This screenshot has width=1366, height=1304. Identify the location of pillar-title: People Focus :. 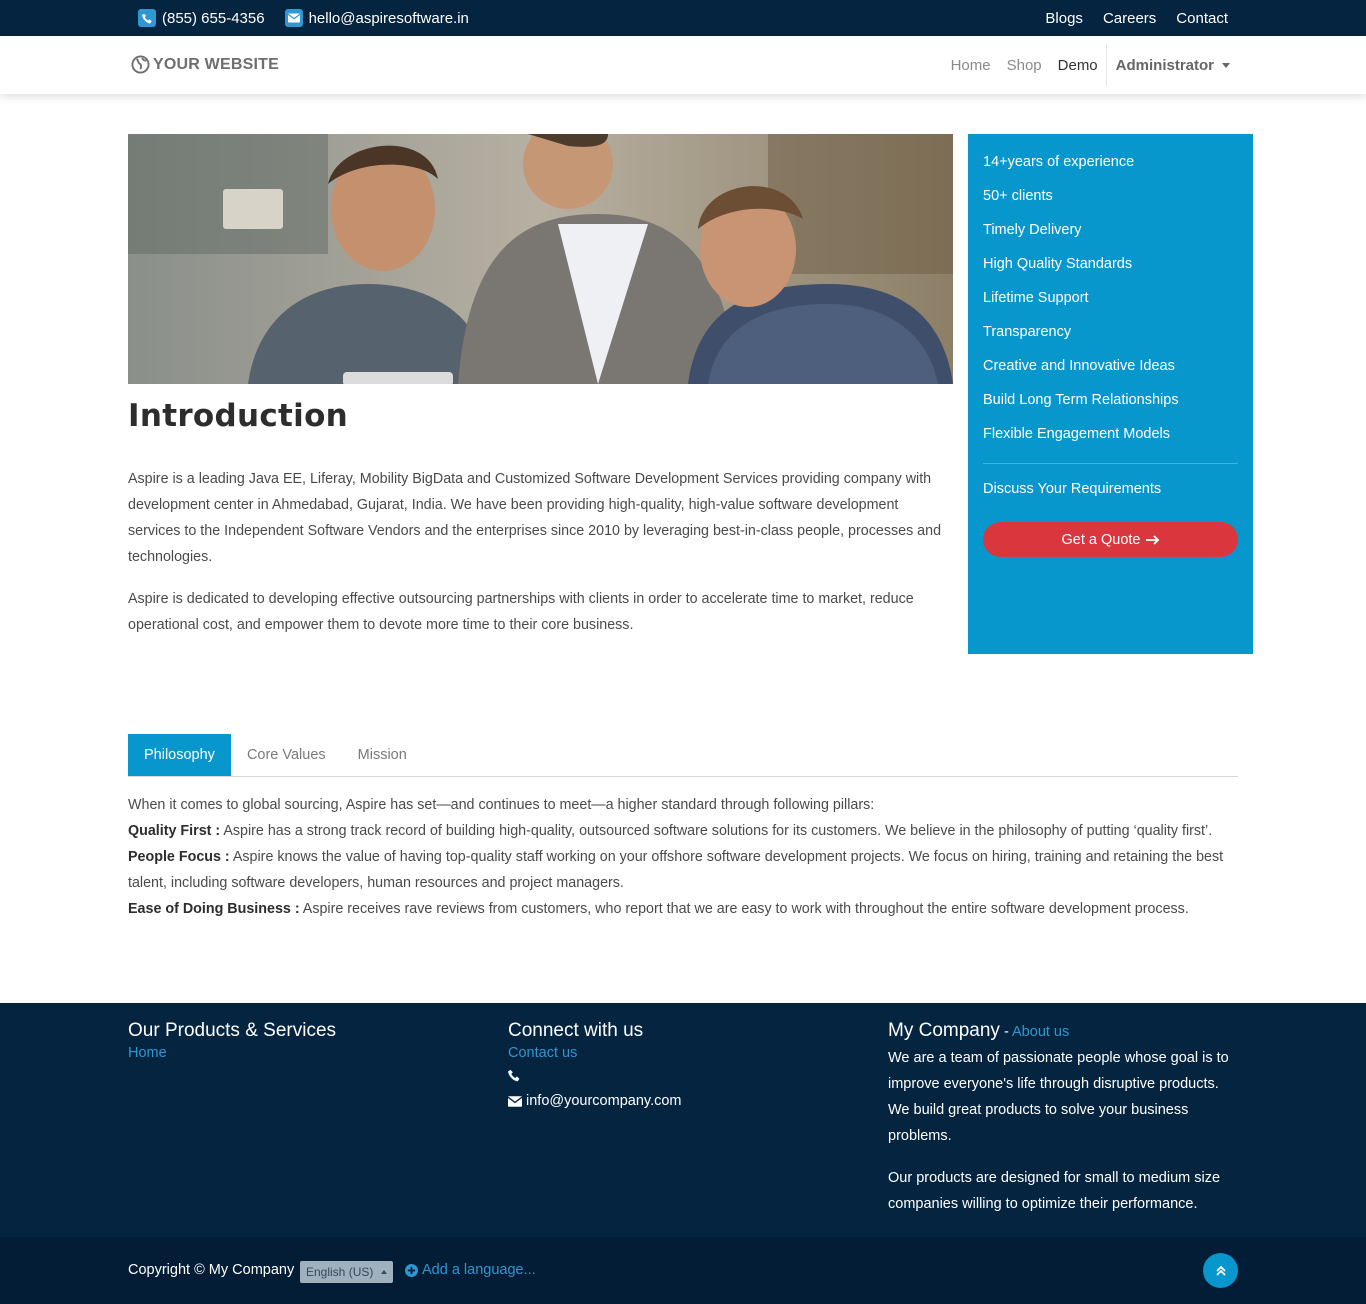
(179, 857).